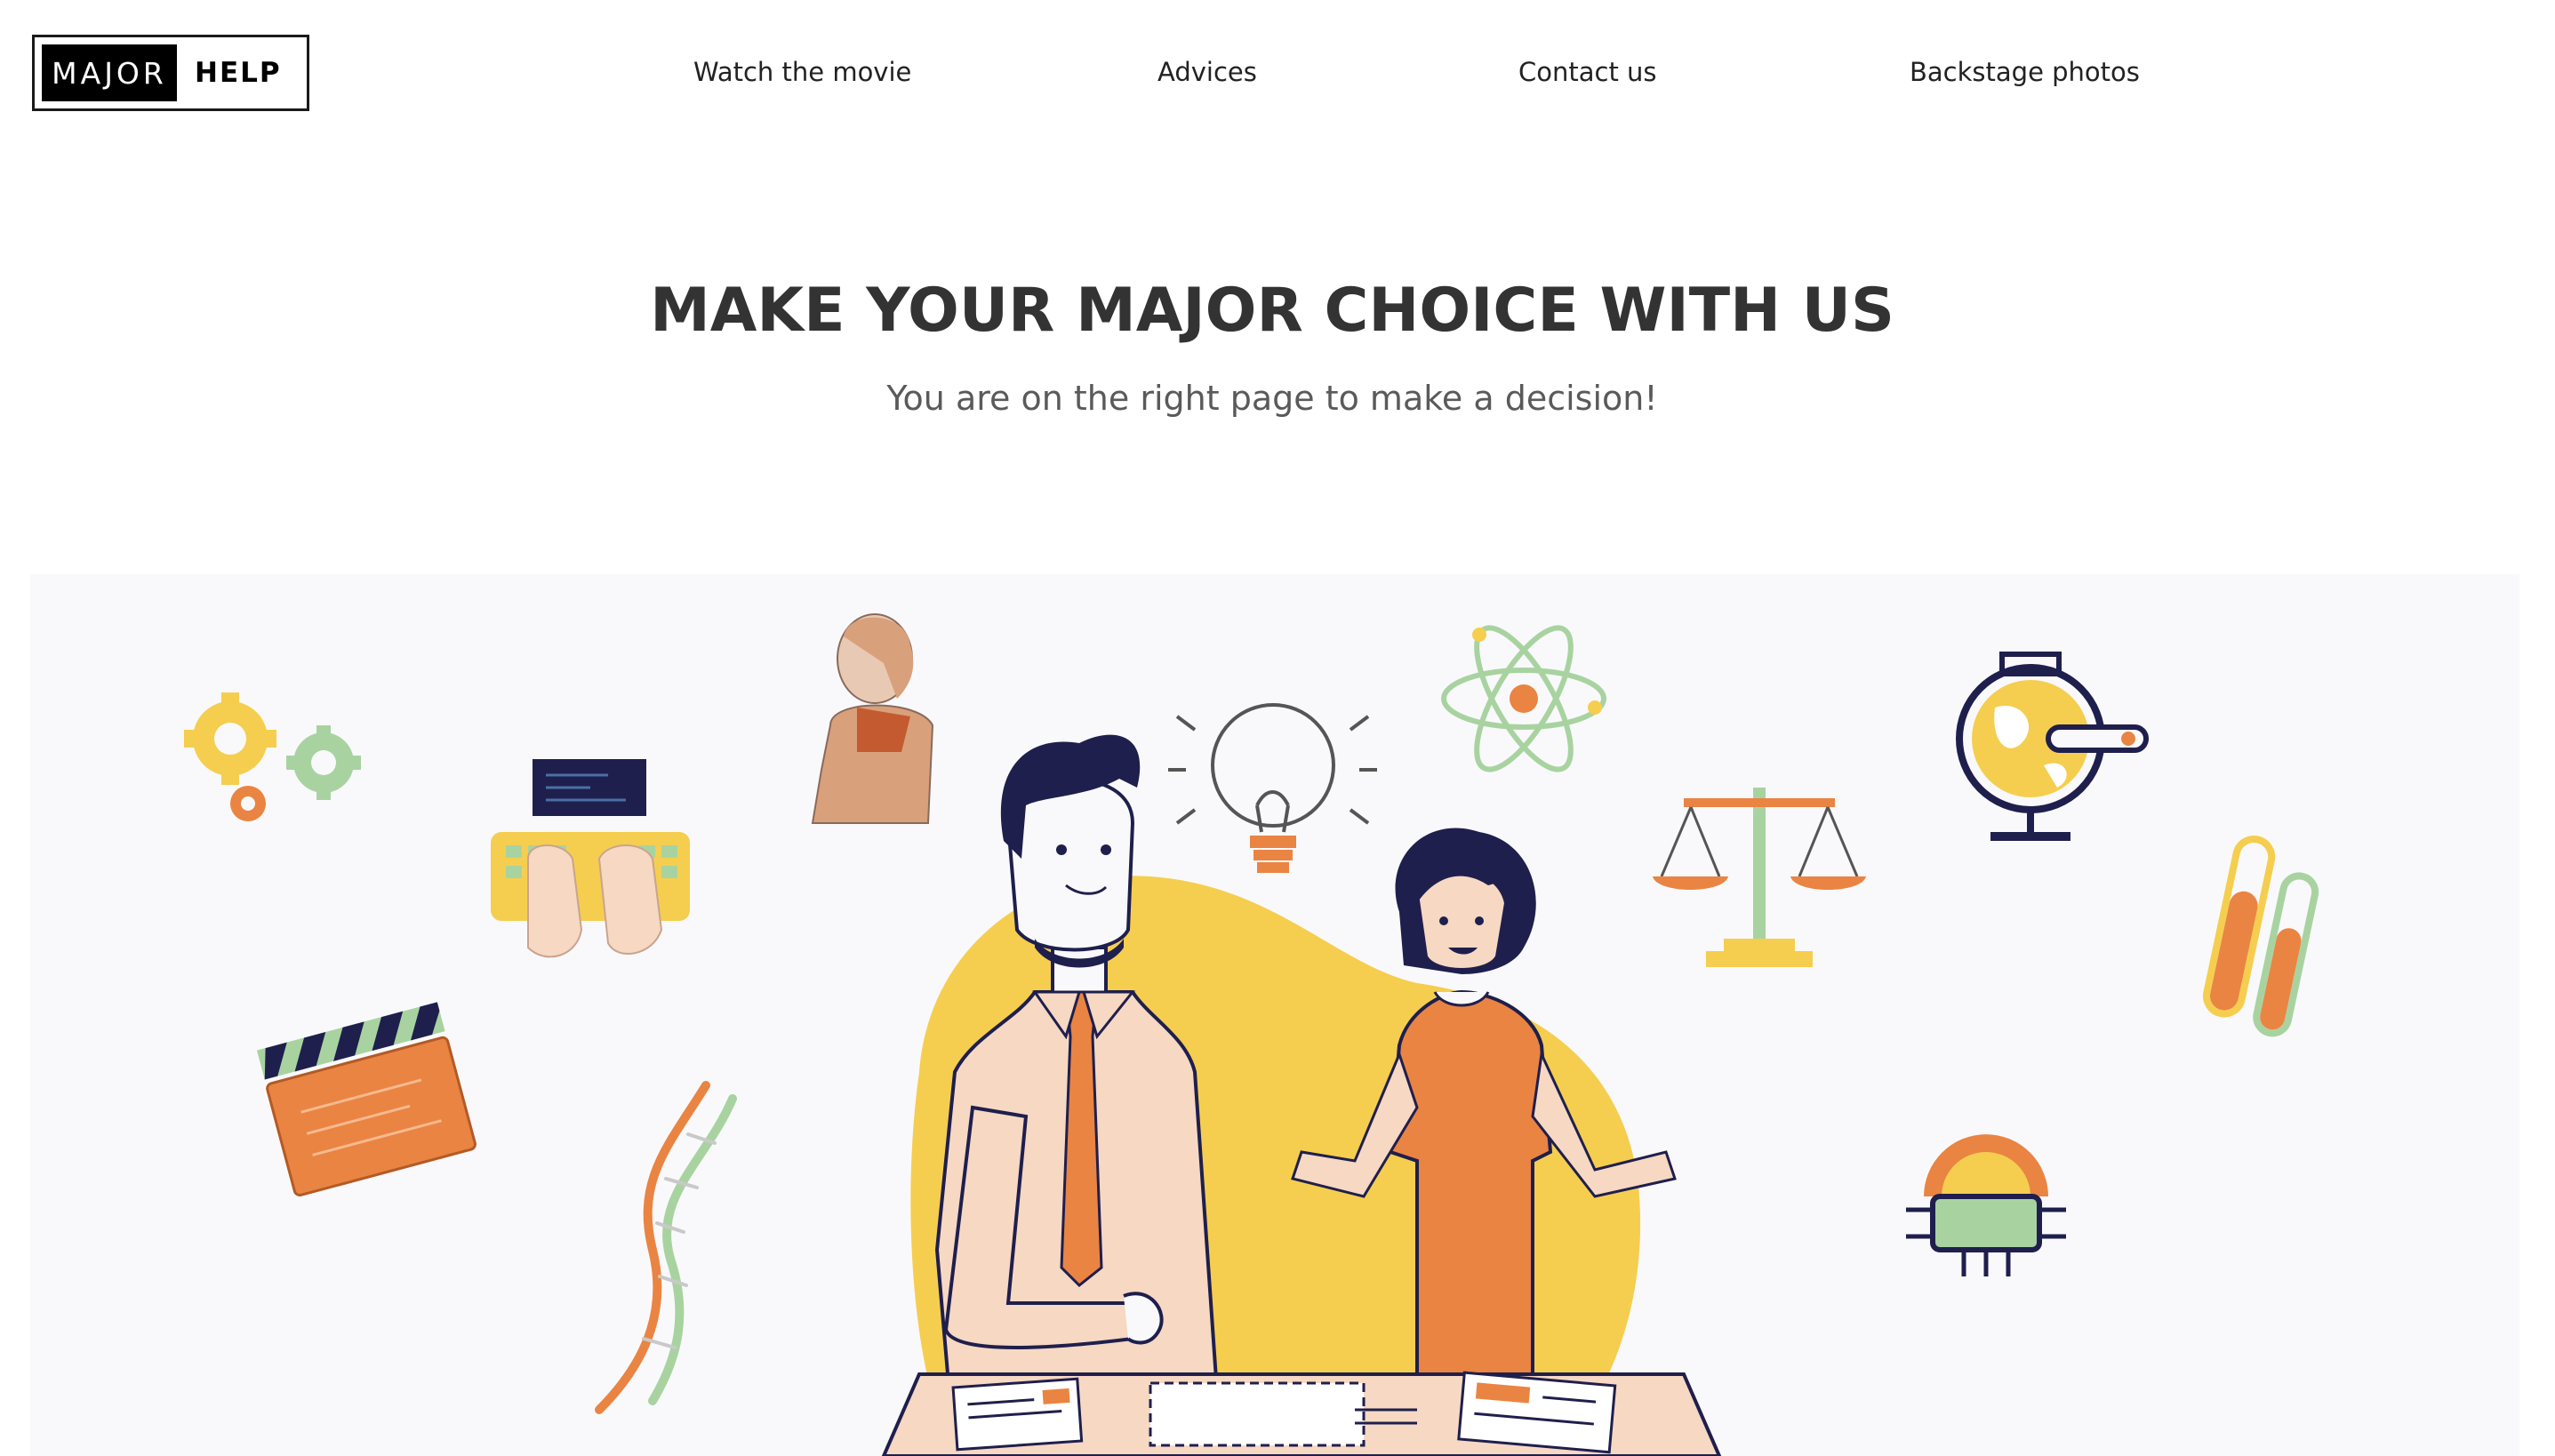 The image size is (2555, 1456). I want to click on test-tubes-icon, so click(2260, 936).